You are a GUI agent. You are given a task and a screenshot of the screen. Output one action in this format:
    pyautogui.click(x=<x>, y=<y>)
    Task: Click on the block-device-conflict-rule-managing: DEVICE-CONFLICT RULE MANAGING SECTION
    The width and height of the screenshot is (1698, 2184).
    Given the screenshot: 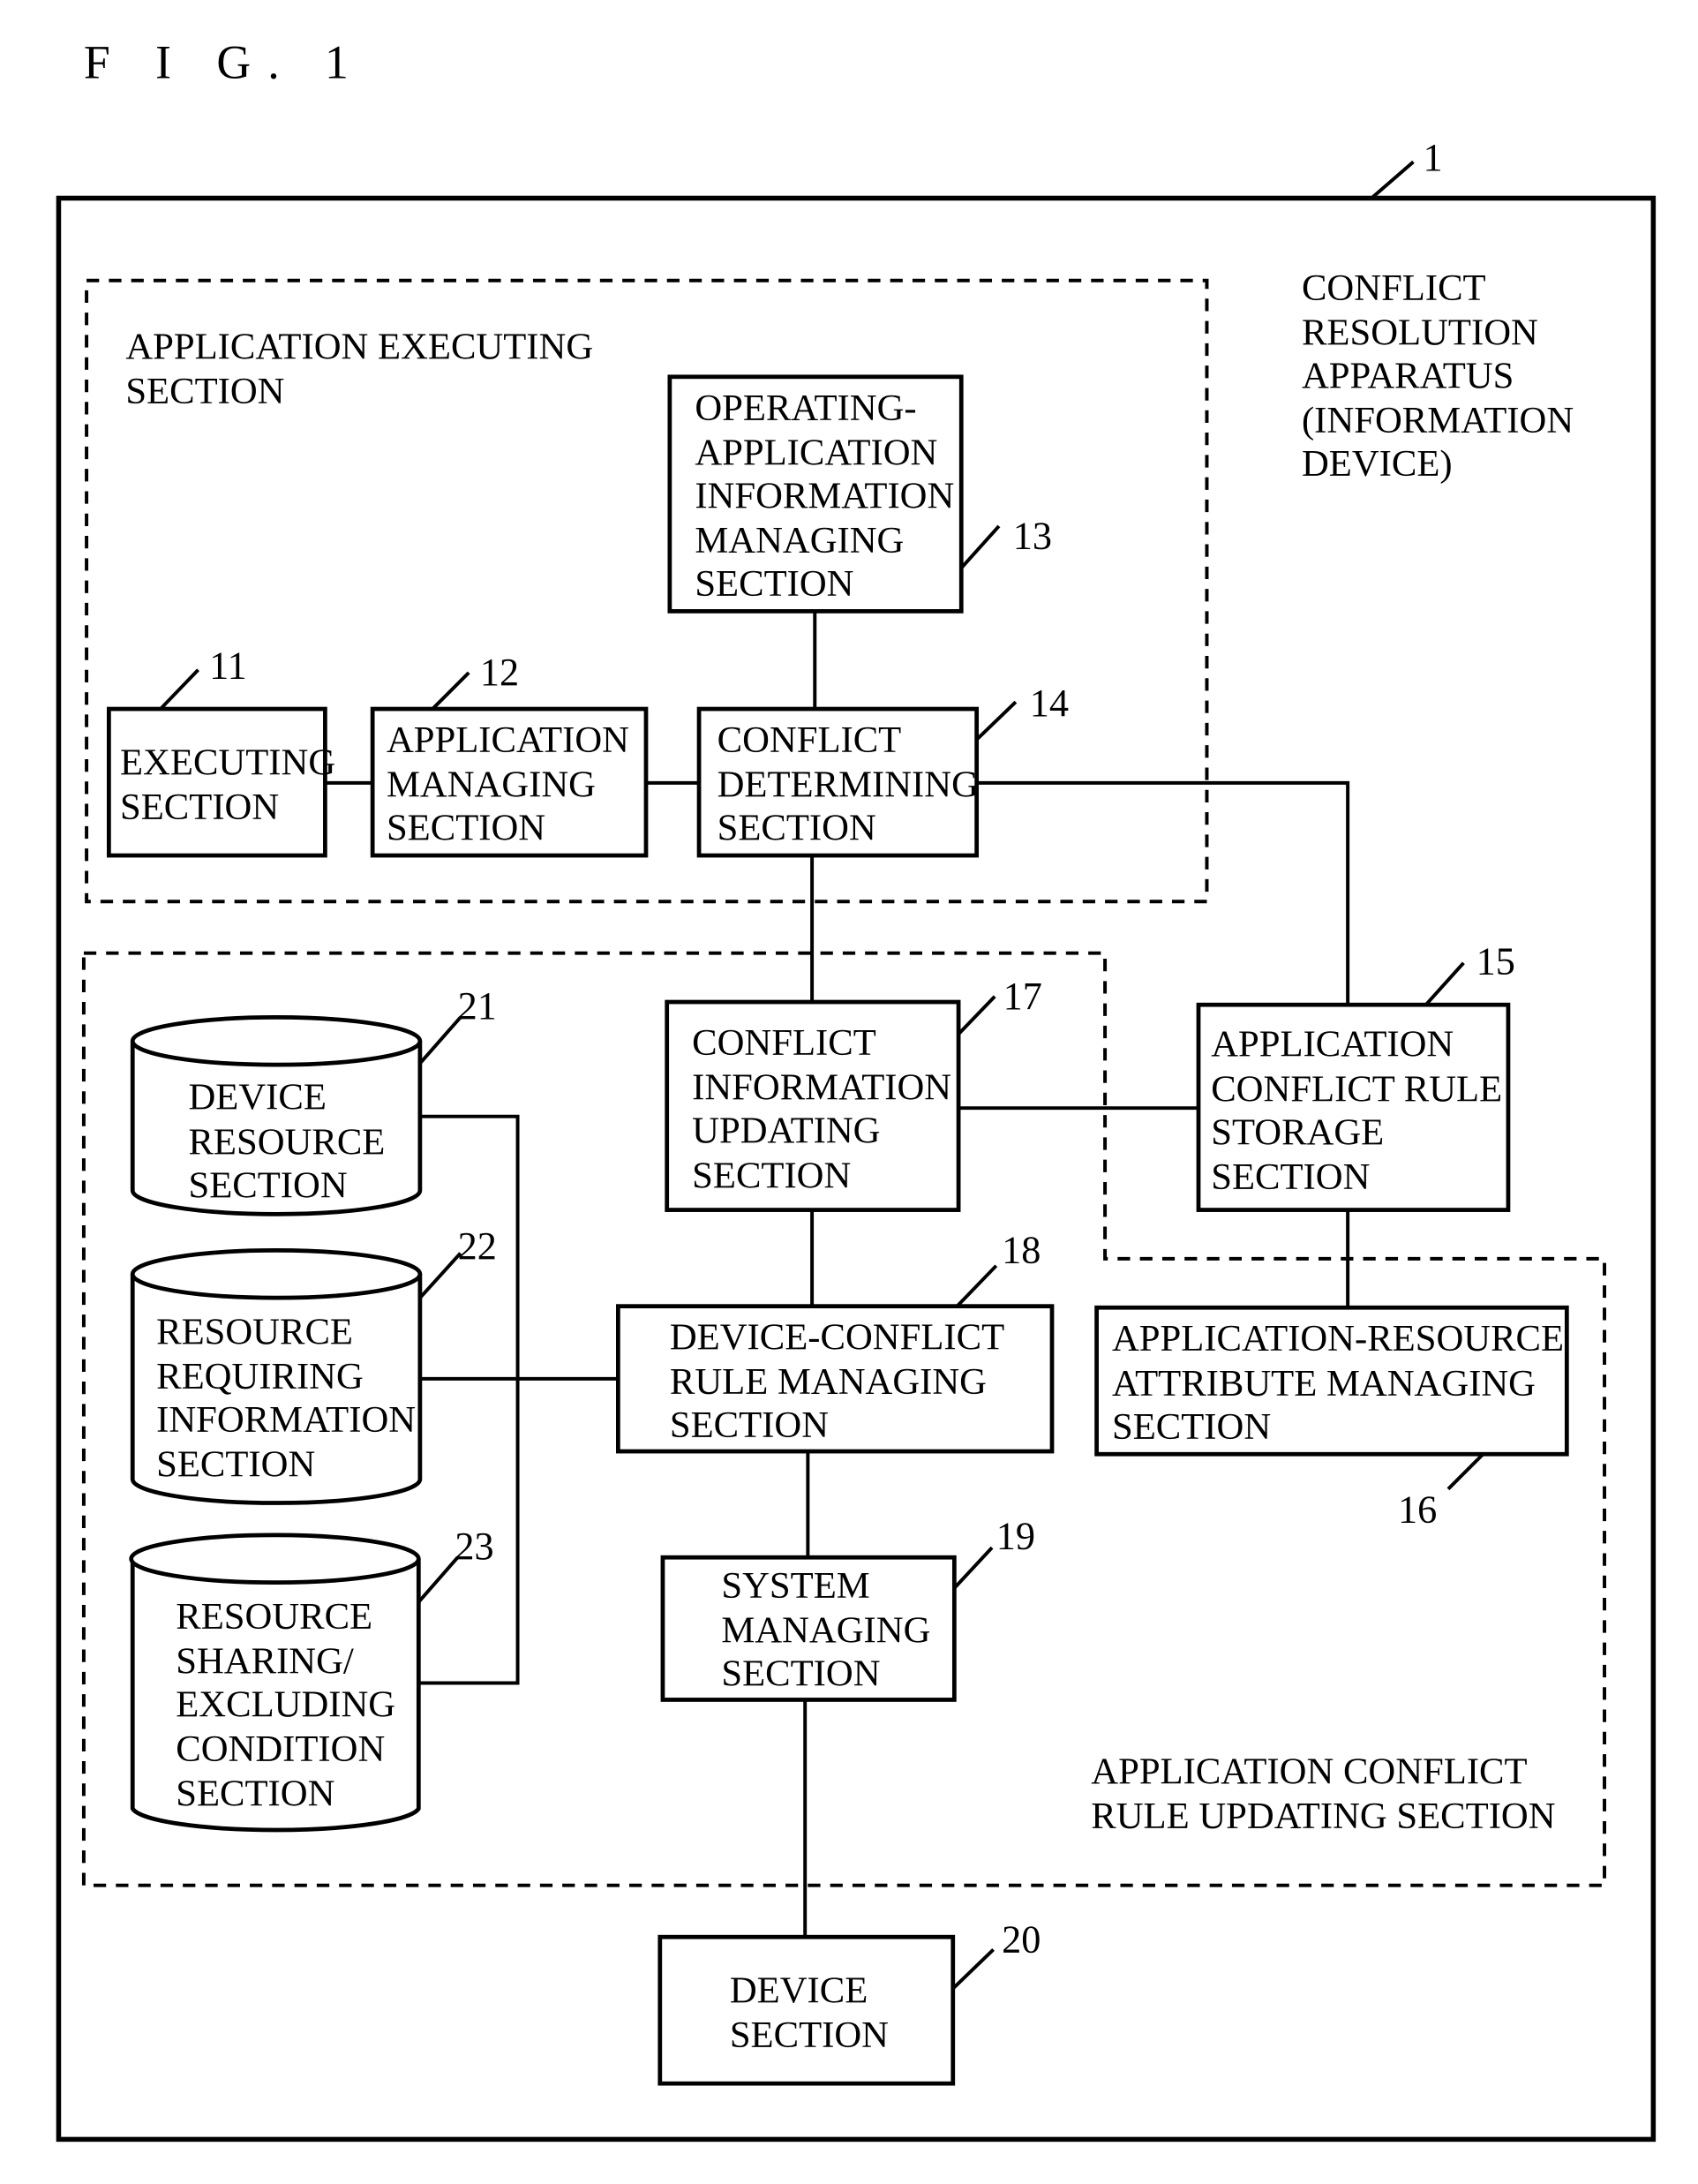 What is the action you would take?
    pyautogui.click(x=836, y=1379)
    